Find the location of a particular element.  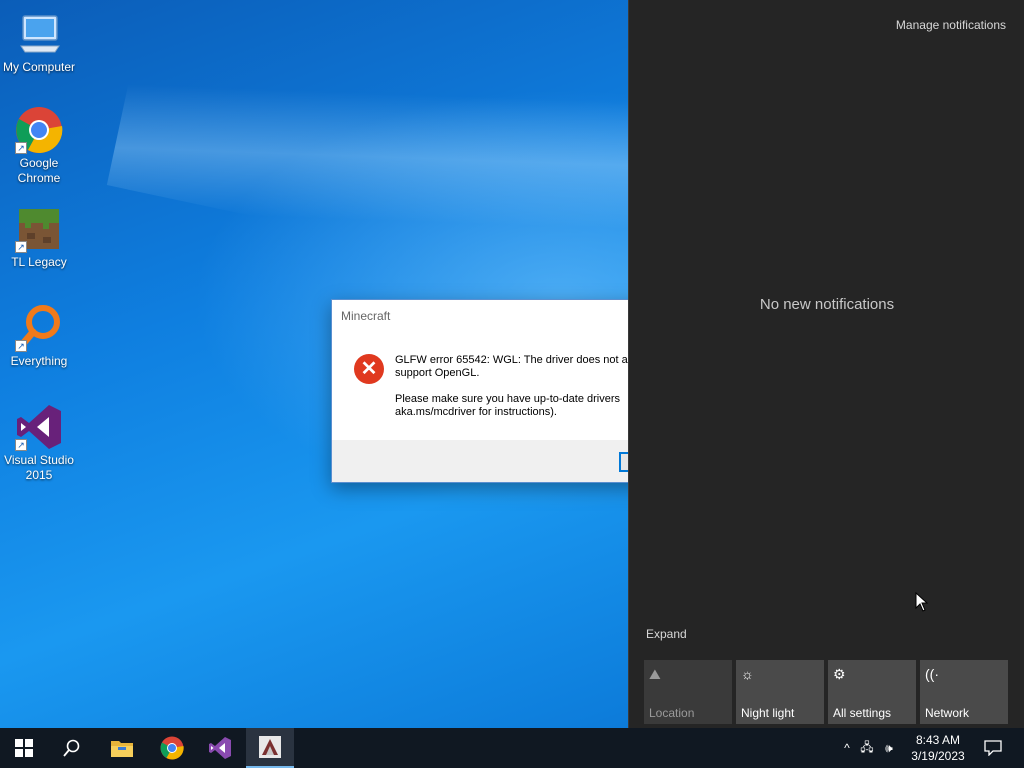

search-button is located at coordinates (72, 748).